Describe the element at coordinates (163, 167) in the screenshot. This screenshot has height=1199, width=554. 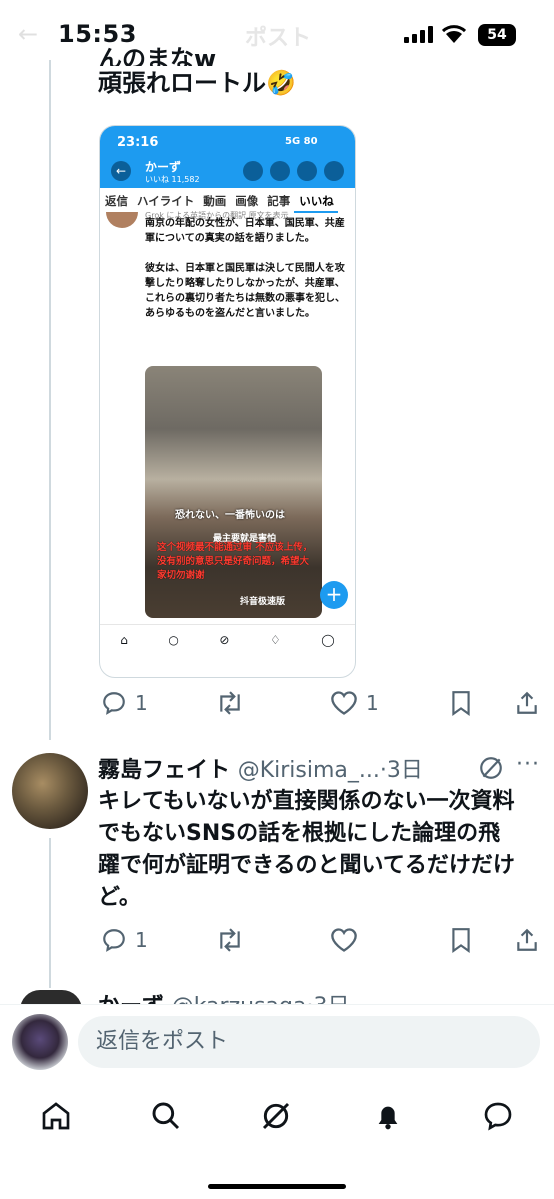
I see `embedded-profile-name: かーず` at that location.